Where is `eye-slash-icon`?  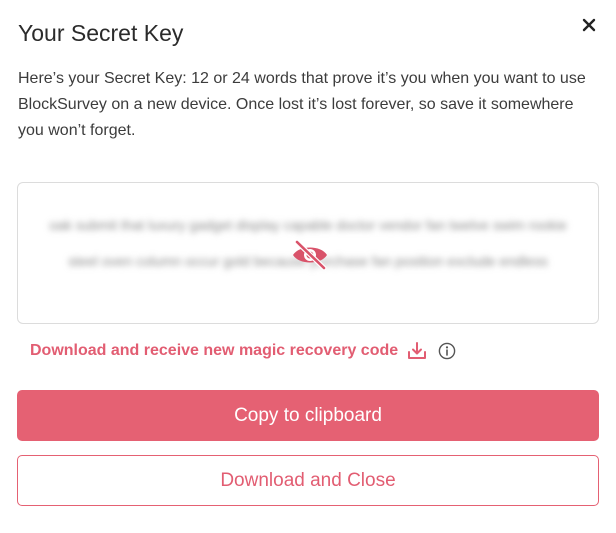
eye-slash-icon is located at coordinates (310, 255).